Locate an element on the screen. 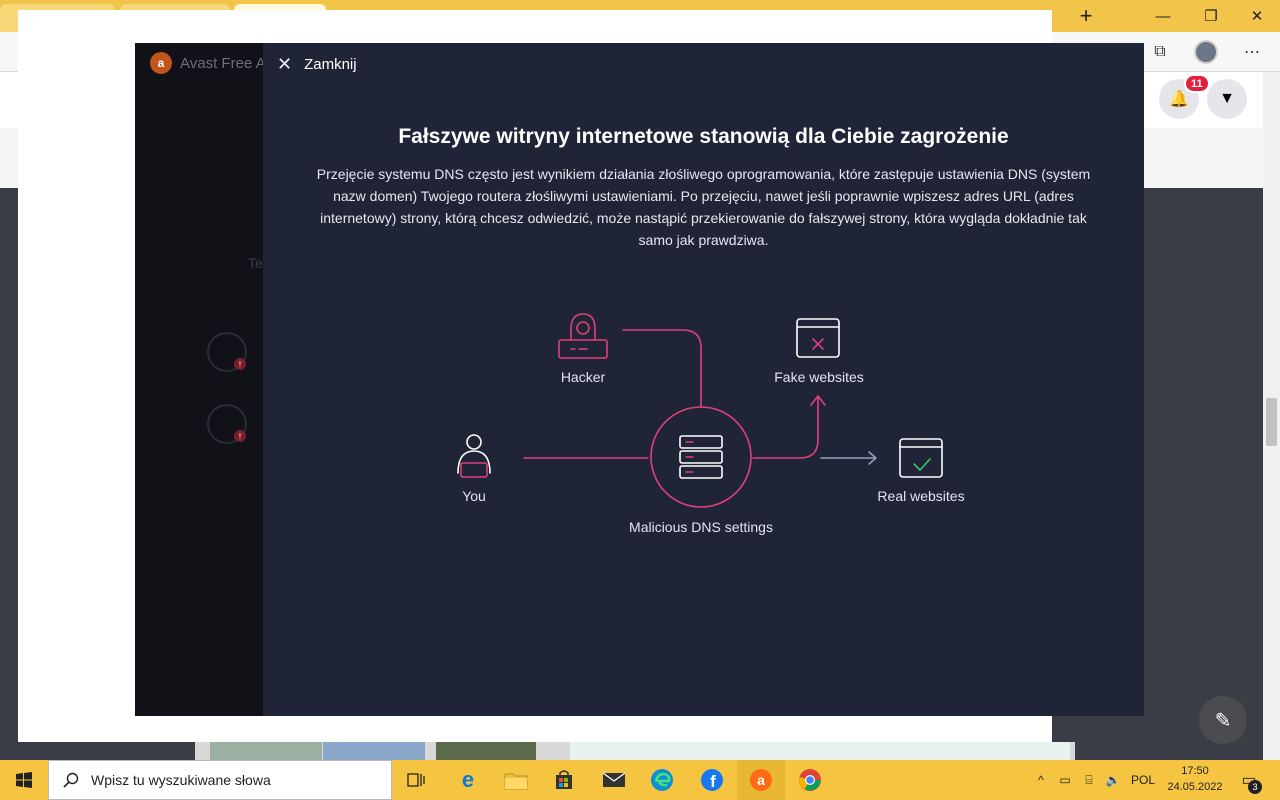 The width and height of the screenshot is (1280, 800). windows-start-icon is located at coordinates (24, 780).